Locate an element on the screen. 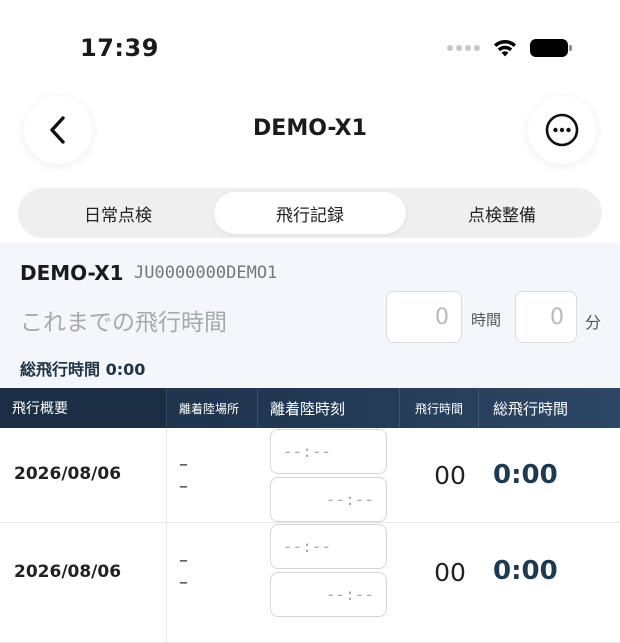  header-takeoff-landing-time: 離着陸時刻 is located at coordinates (329, 408).